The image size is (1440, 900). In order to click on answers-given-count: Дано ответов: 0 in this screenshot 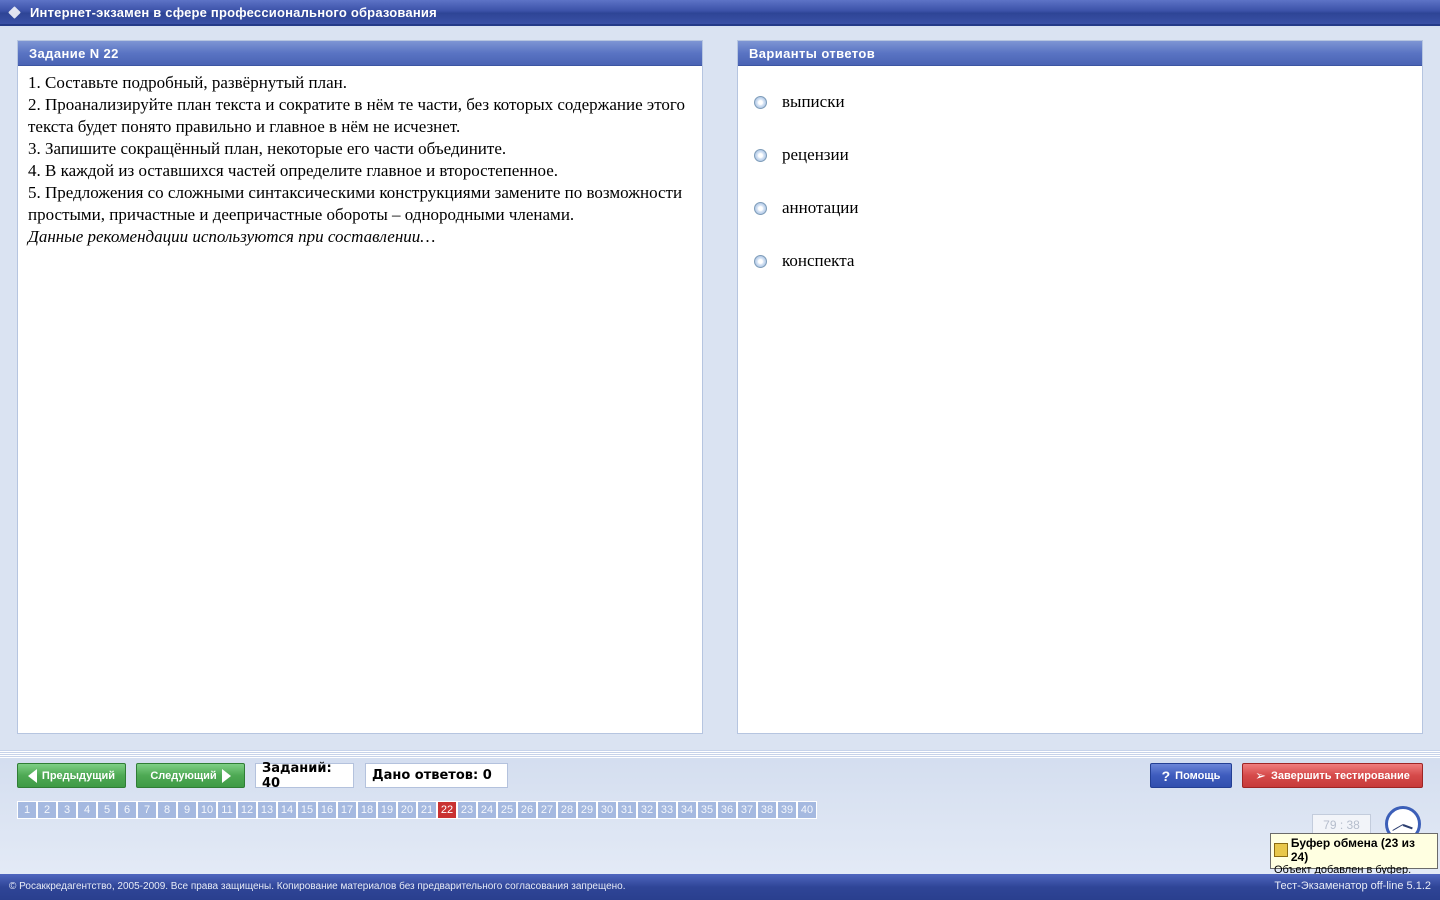, I will do `click(436, 775)`.